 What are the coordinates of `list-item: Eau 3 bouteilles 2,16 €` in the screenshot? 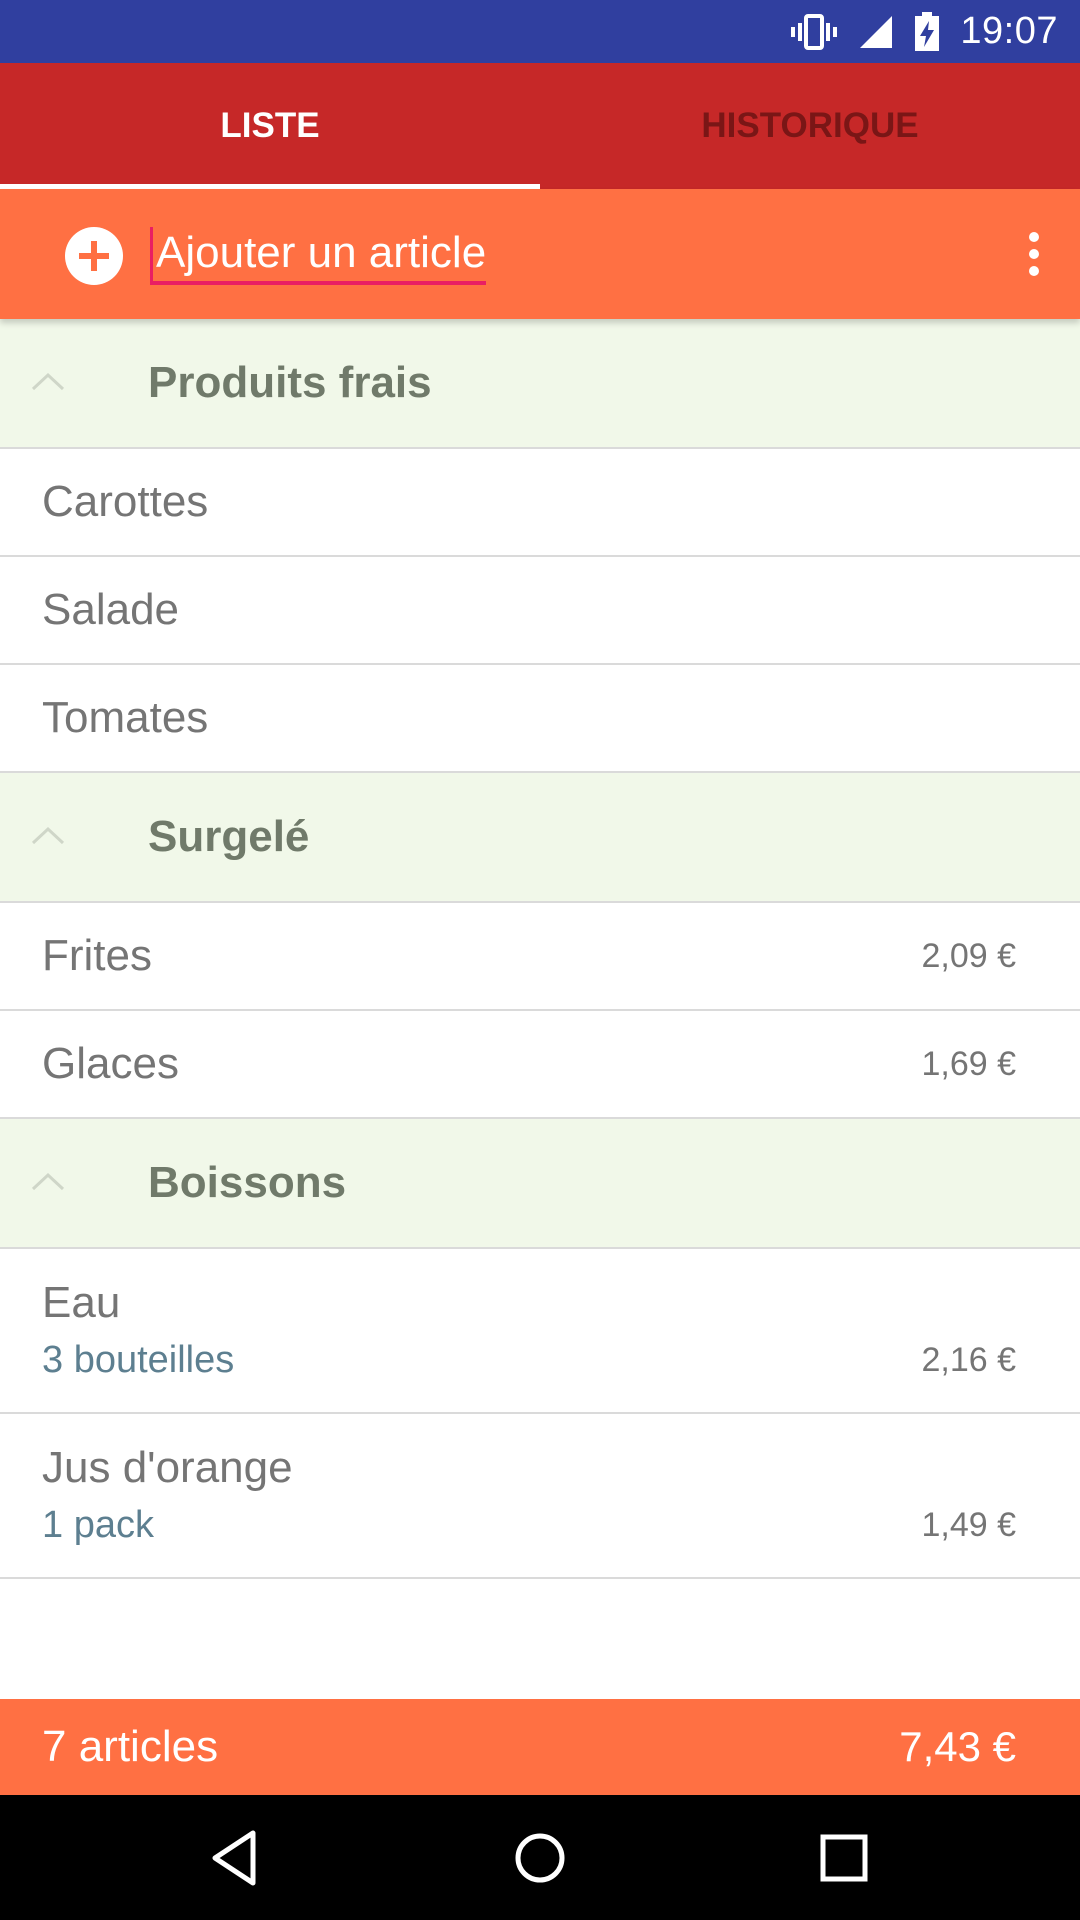 It's located at (540, 1331).